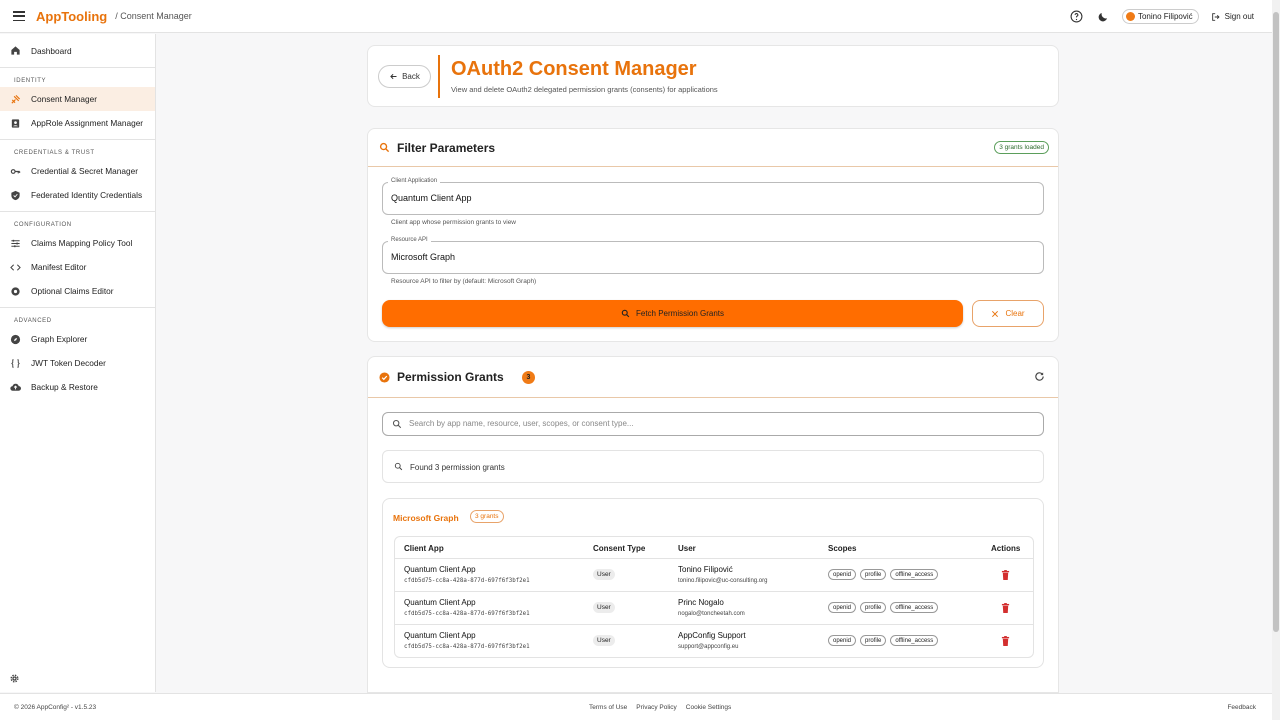 This screenshot has width=1280, height=720. What do you see at coordinates (1021, 147) in the screenshot?
I see `grants-loaded-badge: 3 grants loaded` at bounding box center [1021, 147].